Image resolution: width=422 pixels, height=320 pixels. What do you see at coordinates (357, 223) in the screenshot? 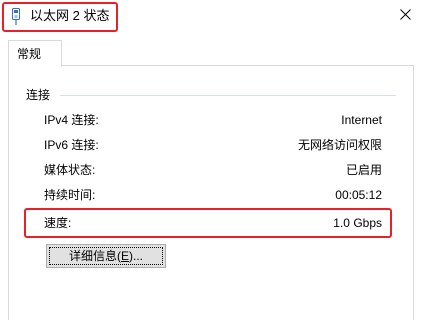
I see `speed-value: 1.0 Gbps` at bounding box center [357, 223].